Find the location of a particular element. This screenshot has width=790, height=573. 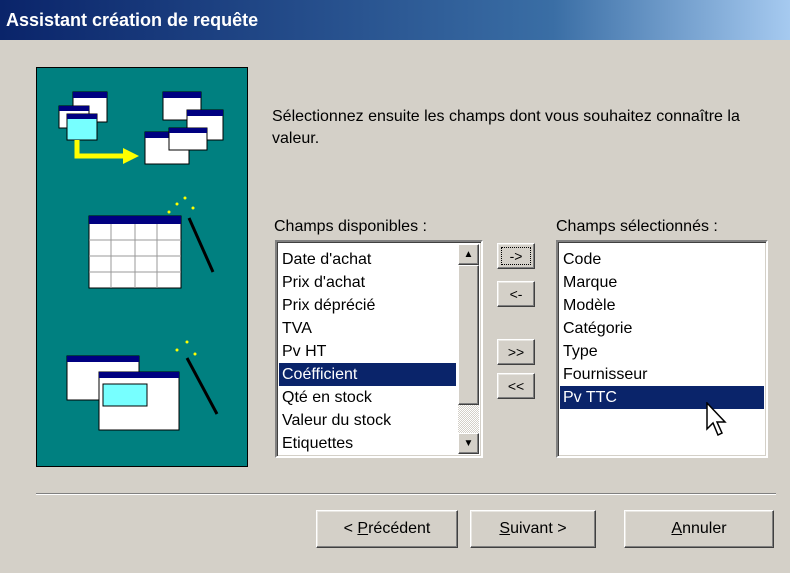

list-item: TVA is located at coordinates (367, 328).